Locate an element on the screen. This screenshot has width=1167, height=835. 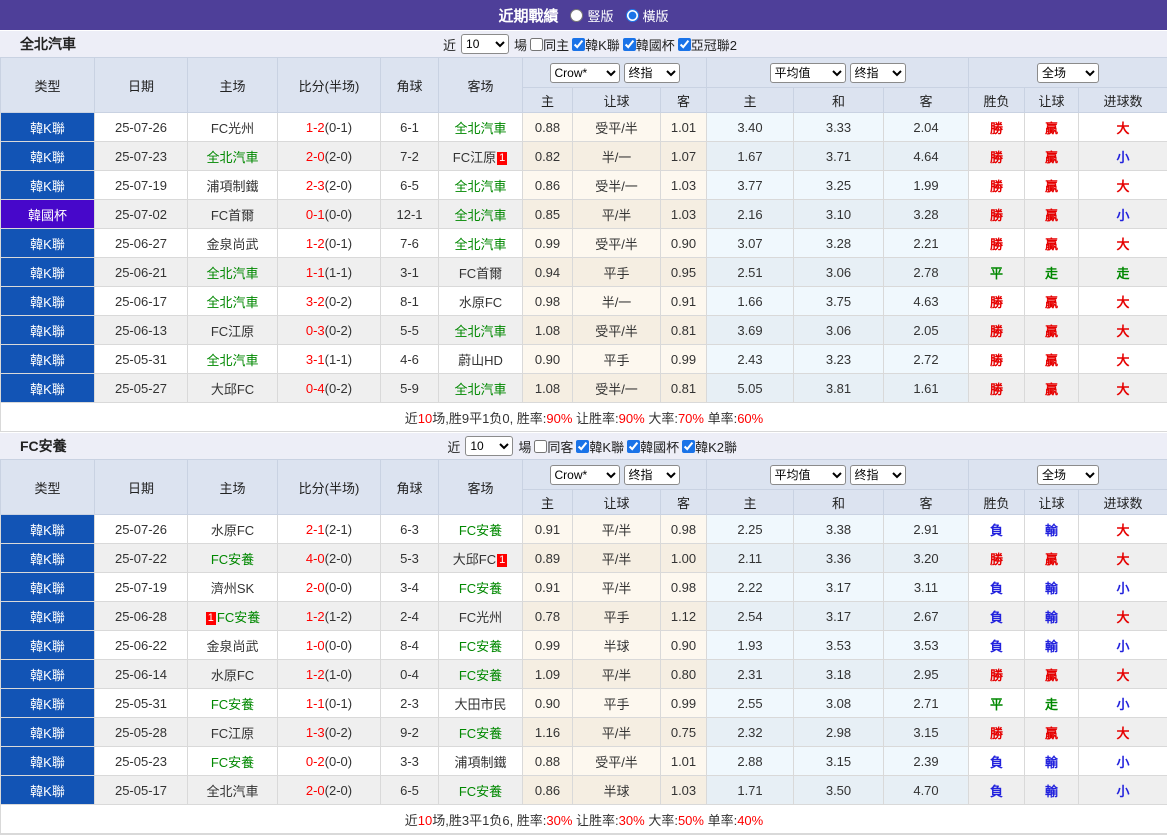
table-controls: 全北汽車近10場同主韓K聯韓國杯亞冠聯2 is located at coordinates (583, 43).